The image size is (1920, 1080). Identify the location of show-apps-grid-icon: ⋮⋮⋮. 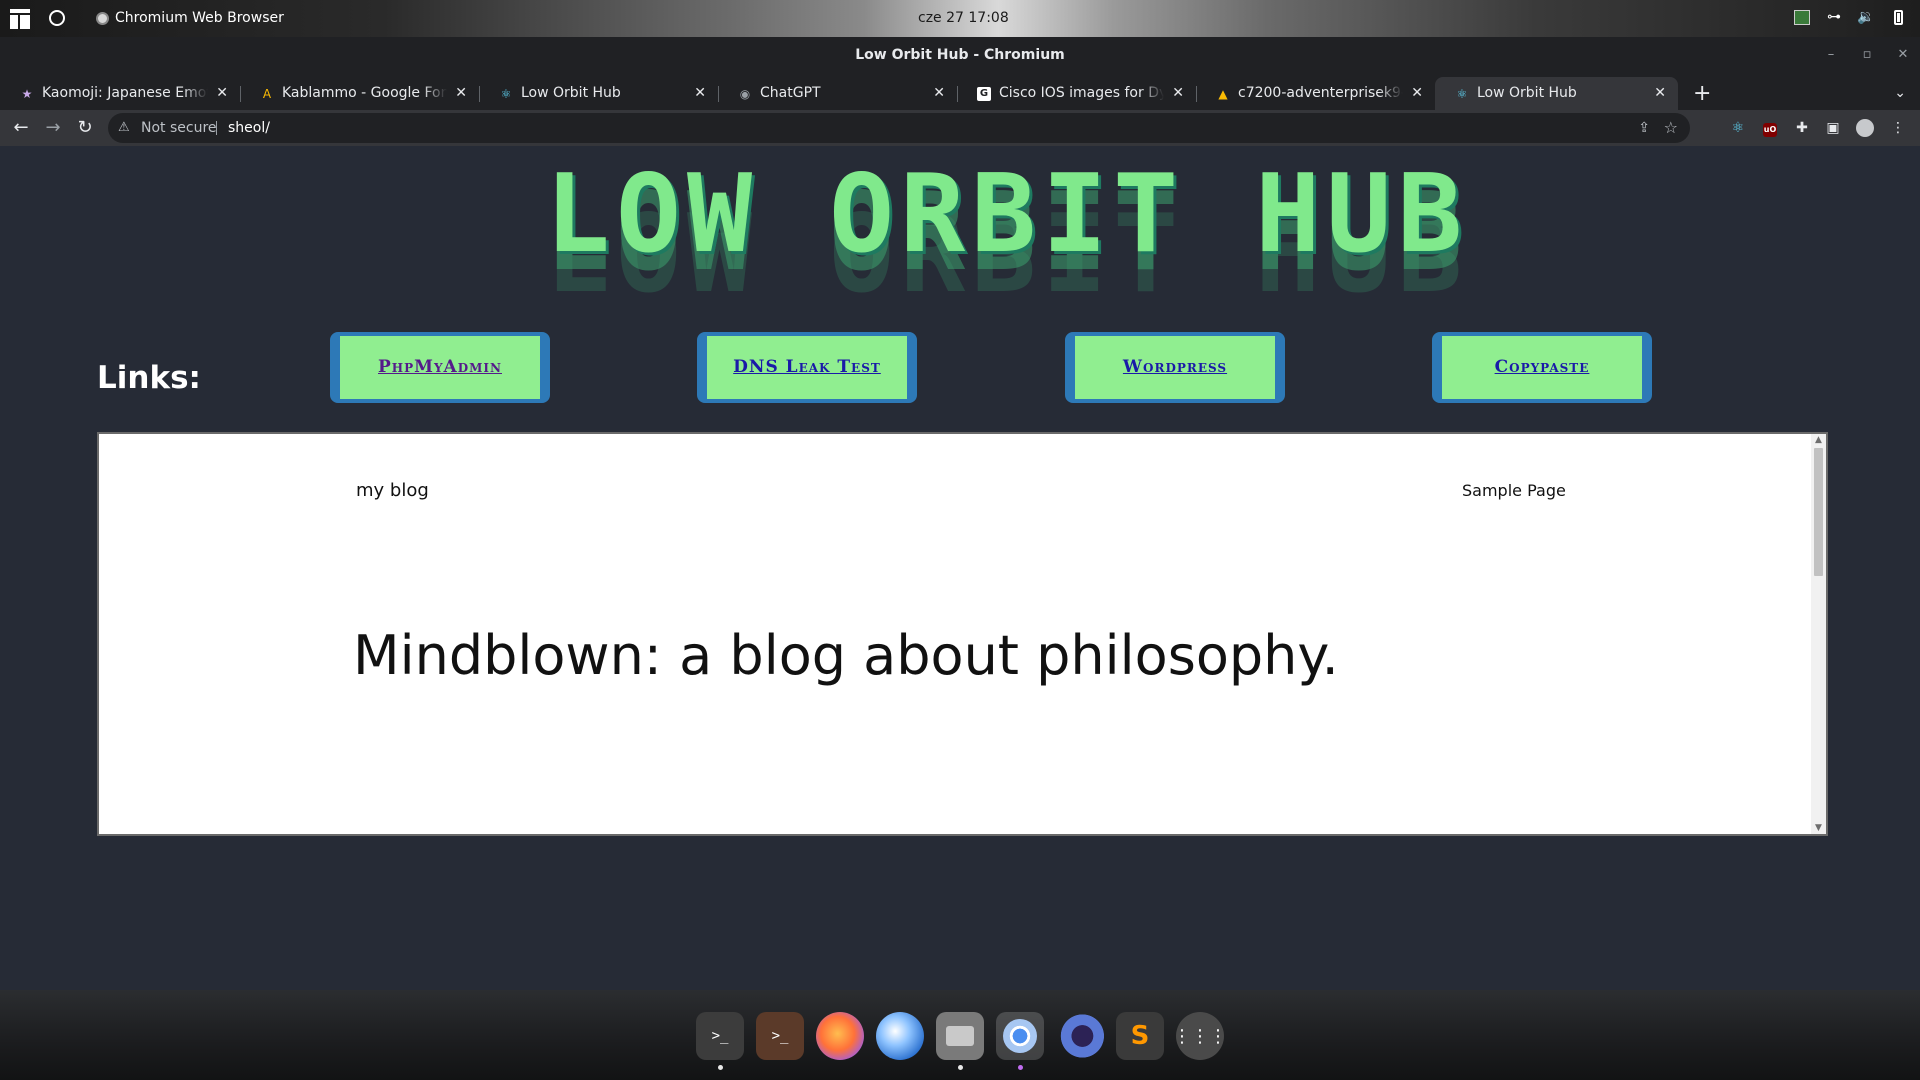
(1200, 1036).